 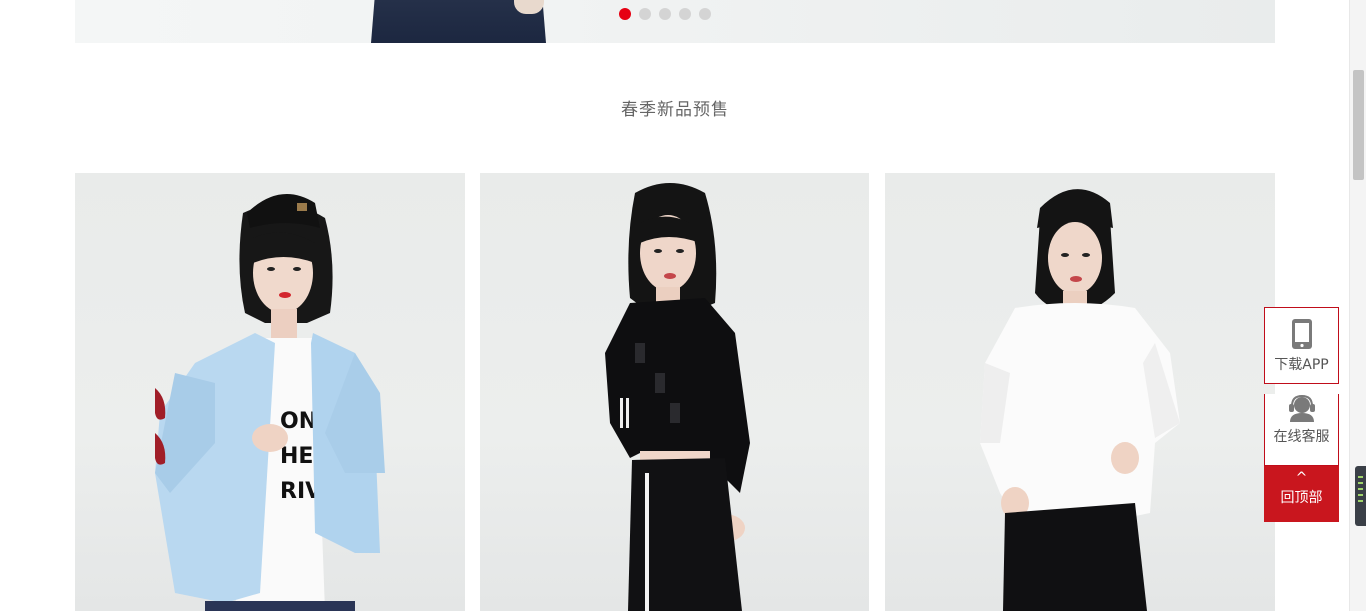 I want to click on svg-text: ON, so click(x=298, y=421).